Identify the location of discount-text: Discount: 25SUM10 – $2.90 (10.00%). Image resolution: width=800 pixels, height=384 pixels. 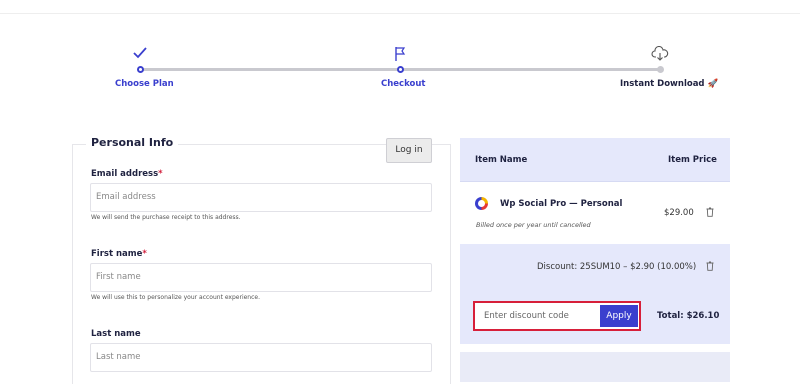
(617, 267).